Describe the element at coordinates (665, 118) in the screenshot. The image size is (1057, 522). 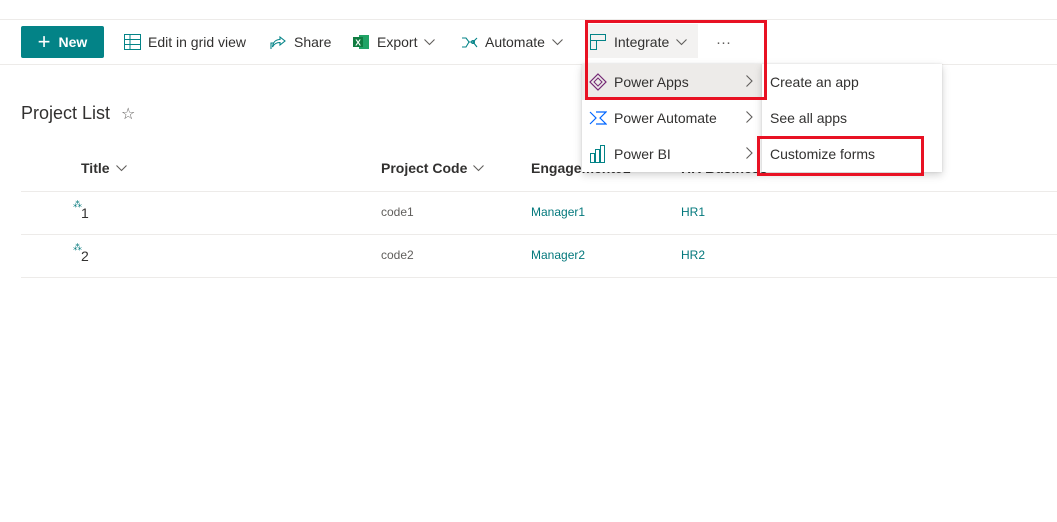
I see `menu-item-label: Power Automate` at that location.